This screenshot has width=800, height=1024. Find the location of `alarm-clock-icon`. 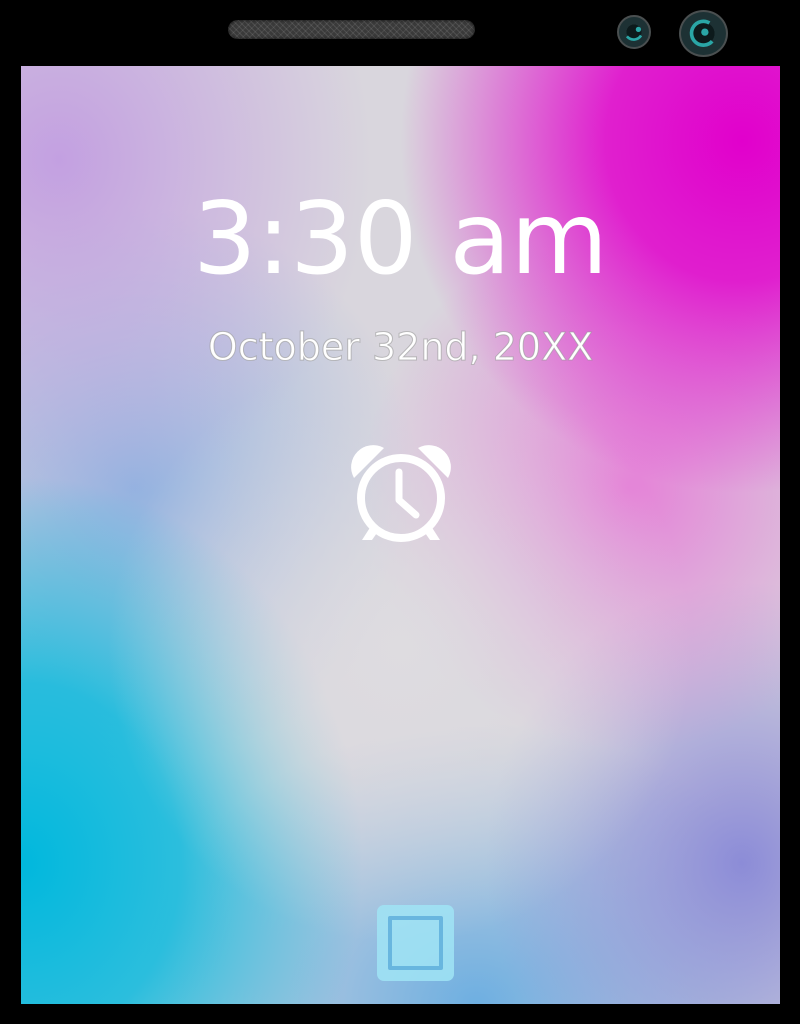

alarm-clock-icon is located at coordinates (401, 493).